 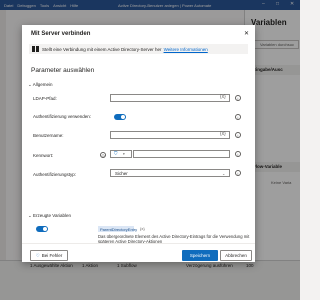 I want to click on general-group-header: ⌄ Allgemein, so click(x=40, y=85).